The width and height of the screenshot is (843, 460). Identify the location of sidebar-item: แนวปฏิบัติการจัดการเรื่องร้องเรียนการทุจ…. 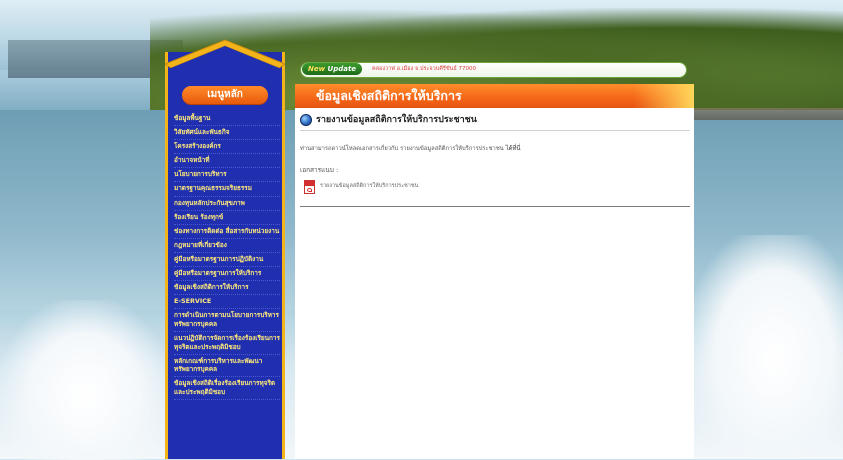
(227, 343).